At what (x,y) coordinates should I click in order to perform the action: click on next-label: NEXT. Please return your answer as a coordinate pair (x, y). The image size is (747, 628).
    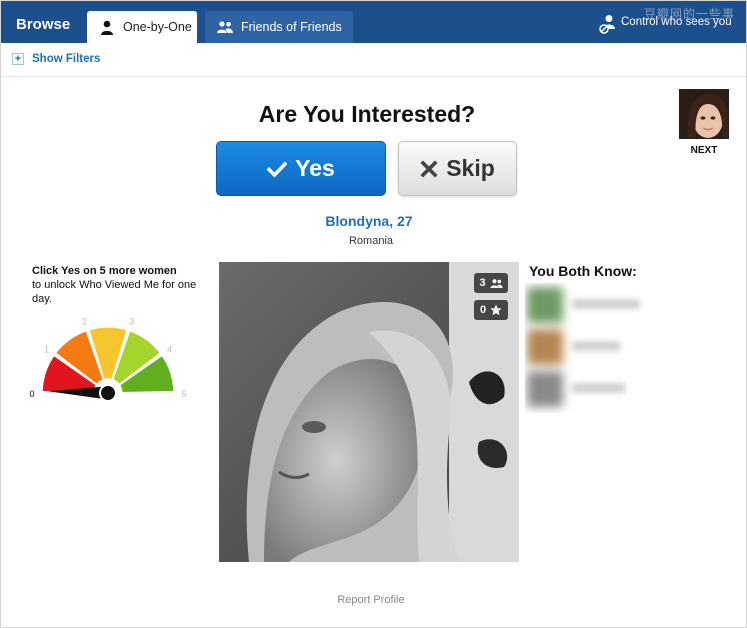
    Looking at the image, I should click on (704, 150).